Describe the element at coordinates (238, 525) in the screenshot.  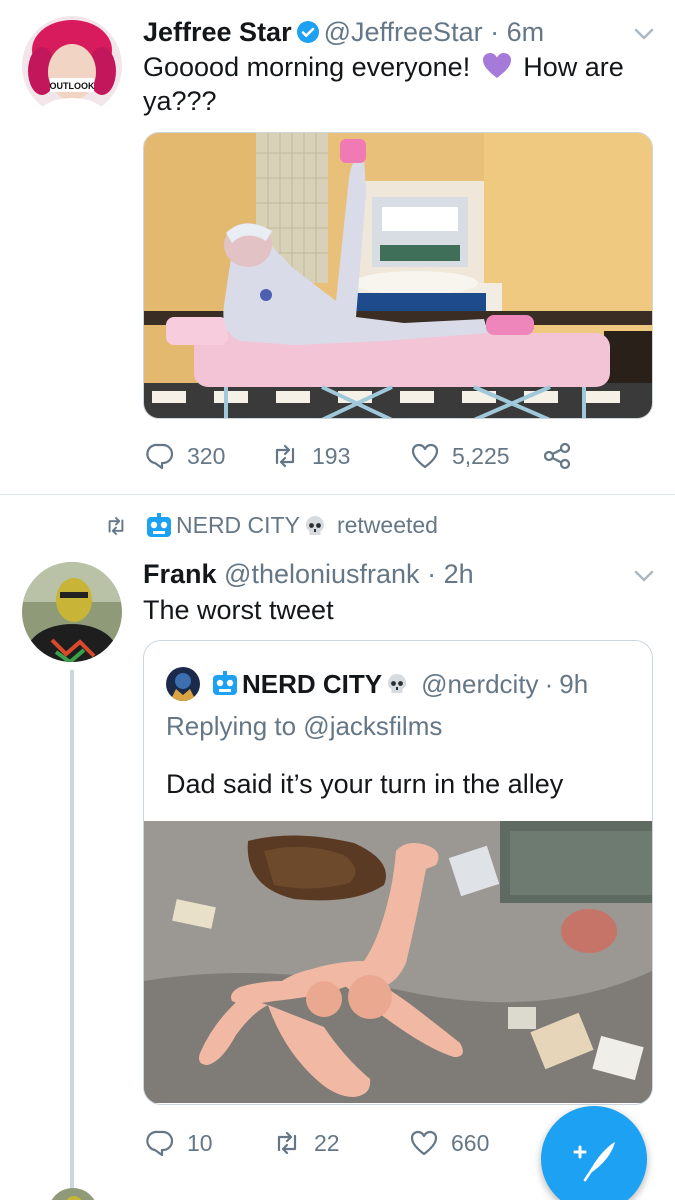
I see `retweeter-name: NERD CITY` at that location.